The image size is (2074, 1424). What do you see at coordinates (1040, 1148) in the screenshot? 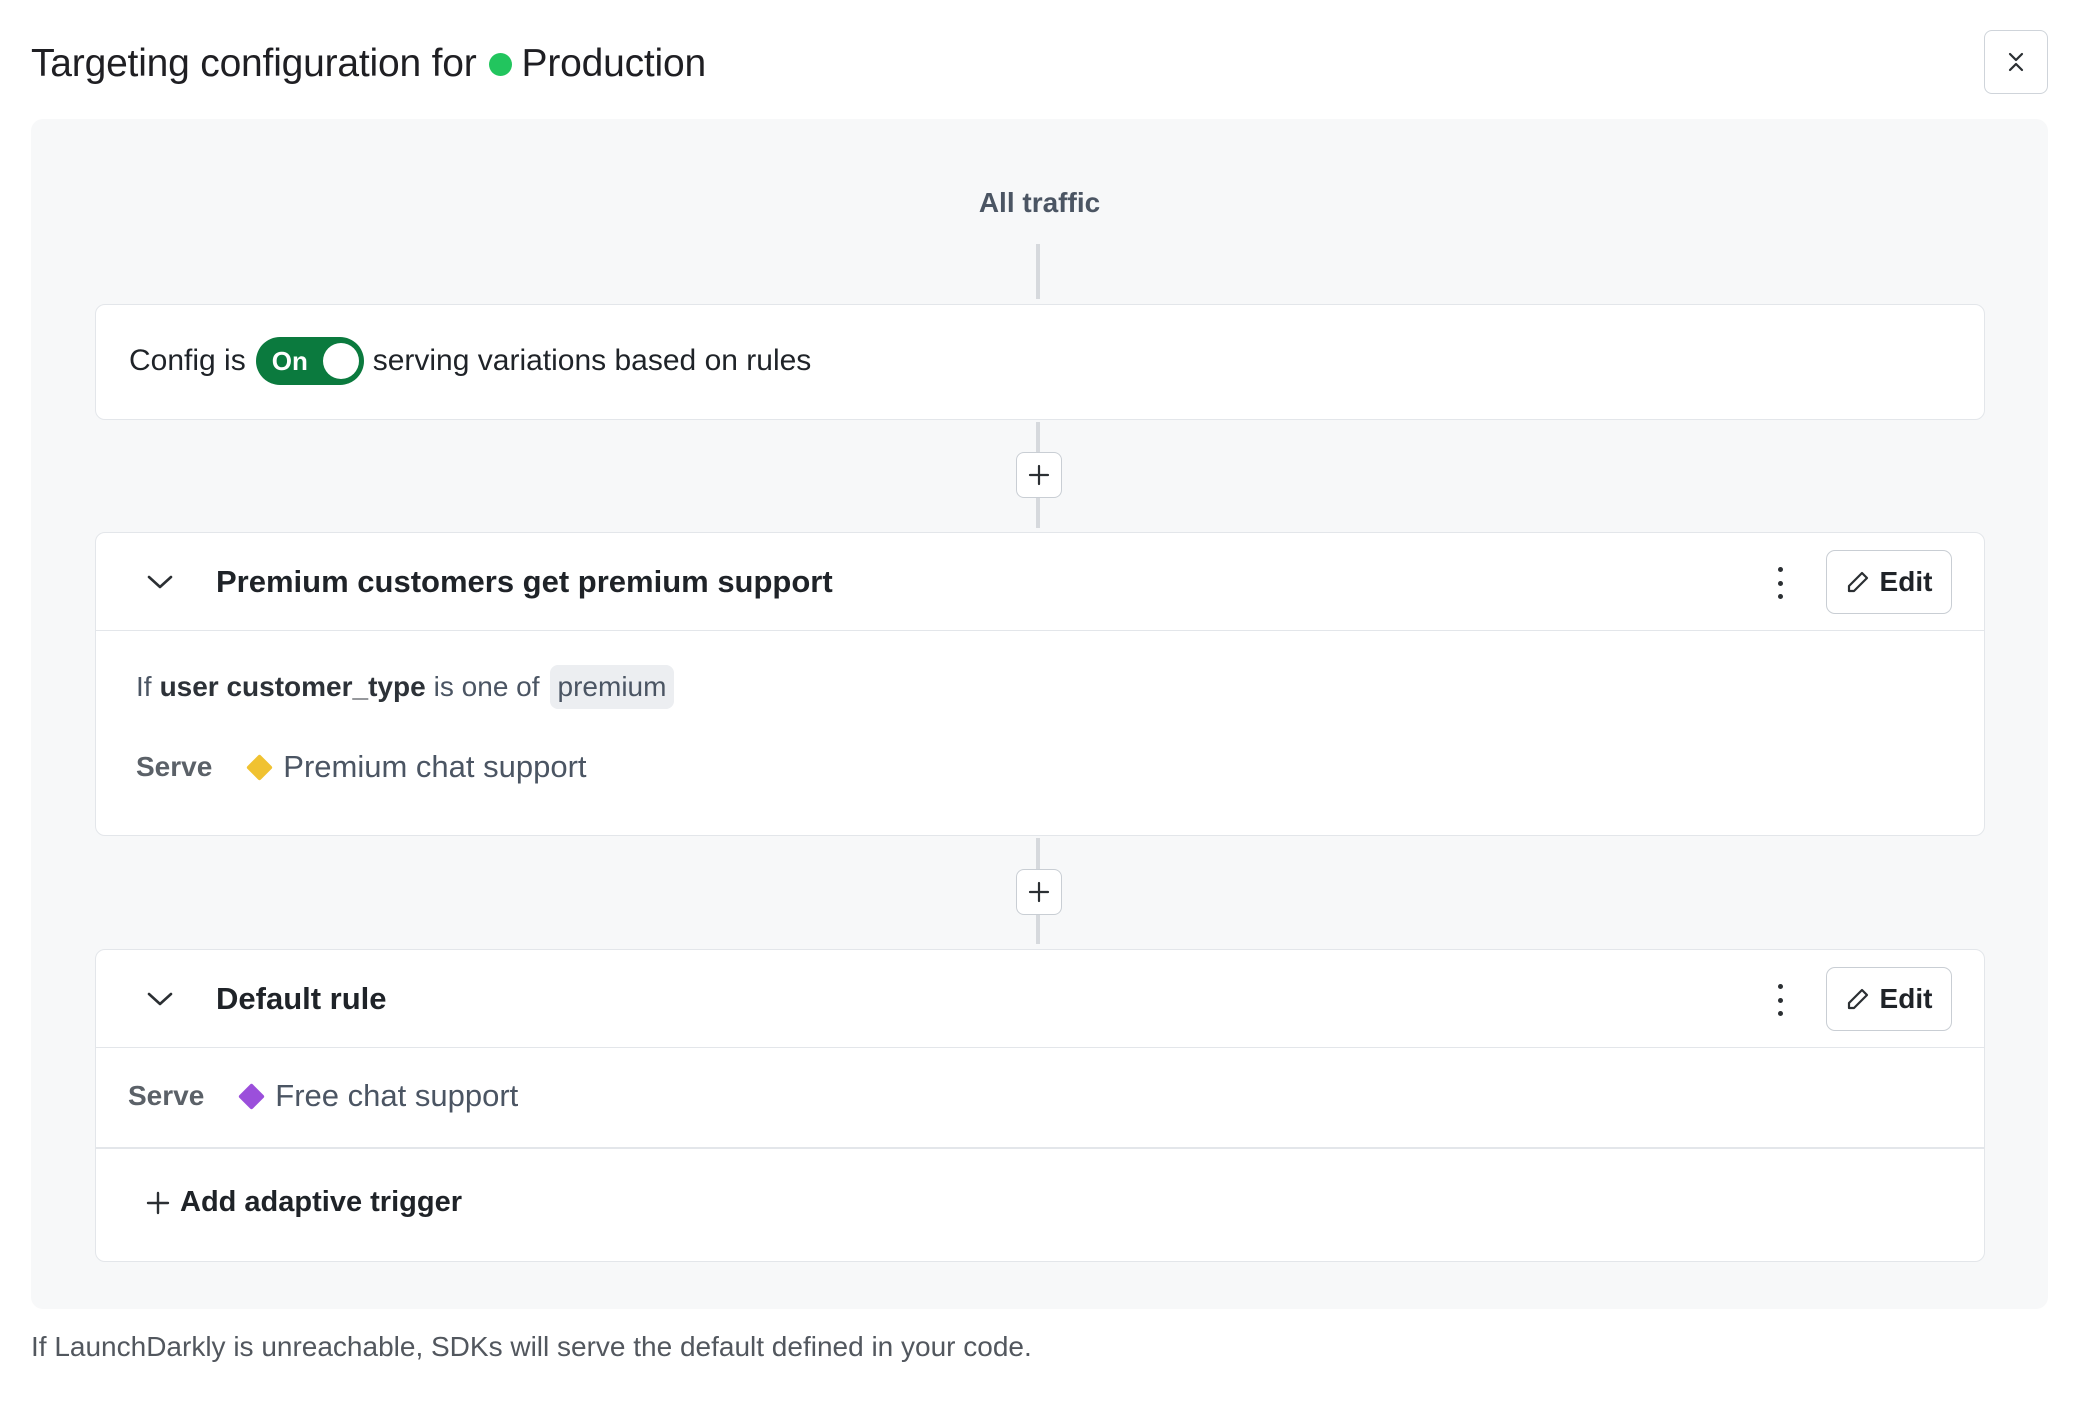
I see `divider` at bounding box center [1040, 1148].